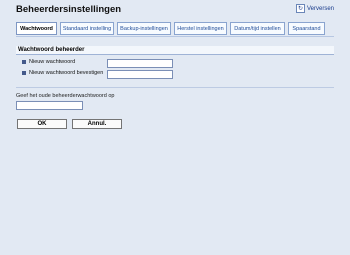 Image resolution: width=350 pixels, height=255 pixels. I want to click on confirm-password-row: Nieuw wachtwoord bevestigen, so click(62, 73).